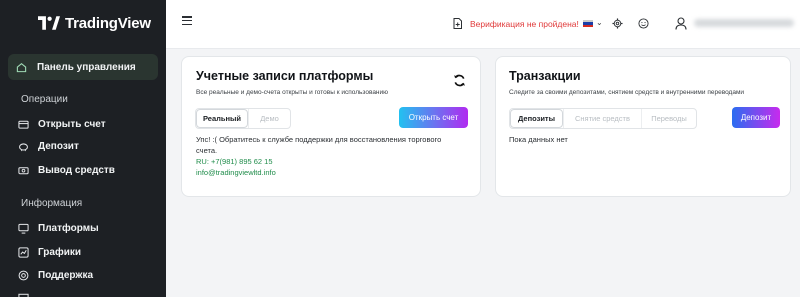 The width and height of the screenshot is (800, 297). Describe the element at coordinates (545, 76) in the screenshot. I see `card-title: Транзакции` at that location.